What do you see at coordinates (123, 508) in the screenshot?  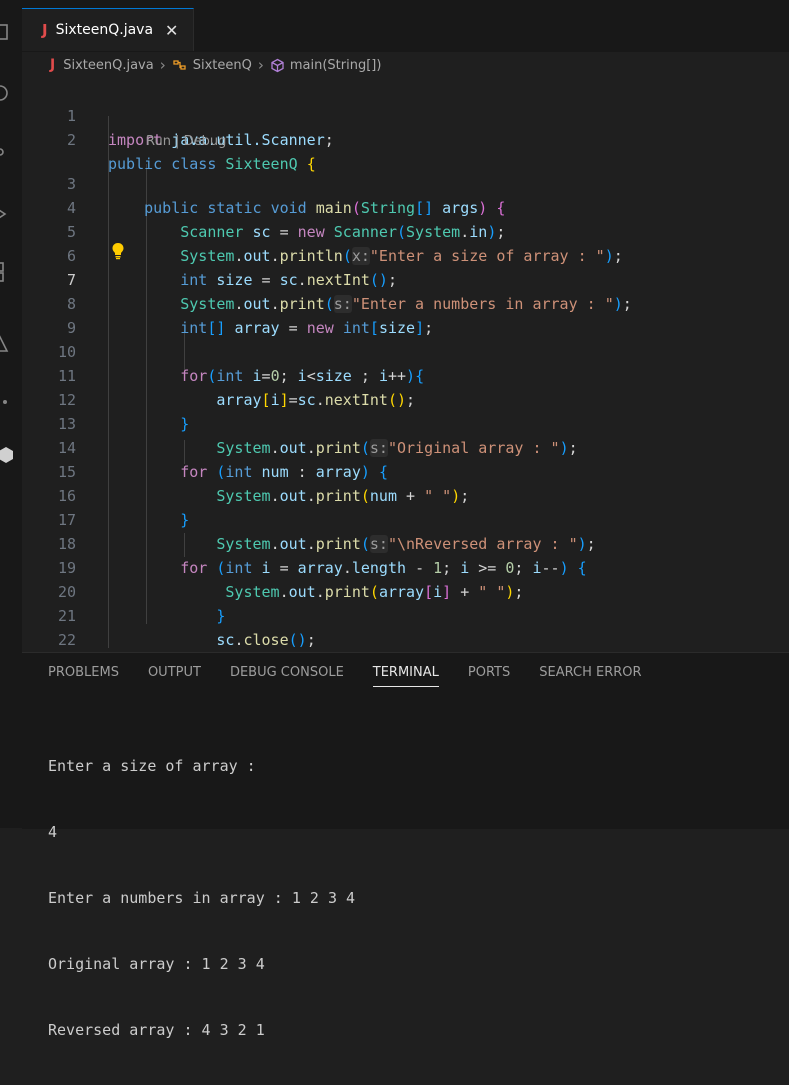 I see `code-line: 16 }` at bounding box center [123, 508].